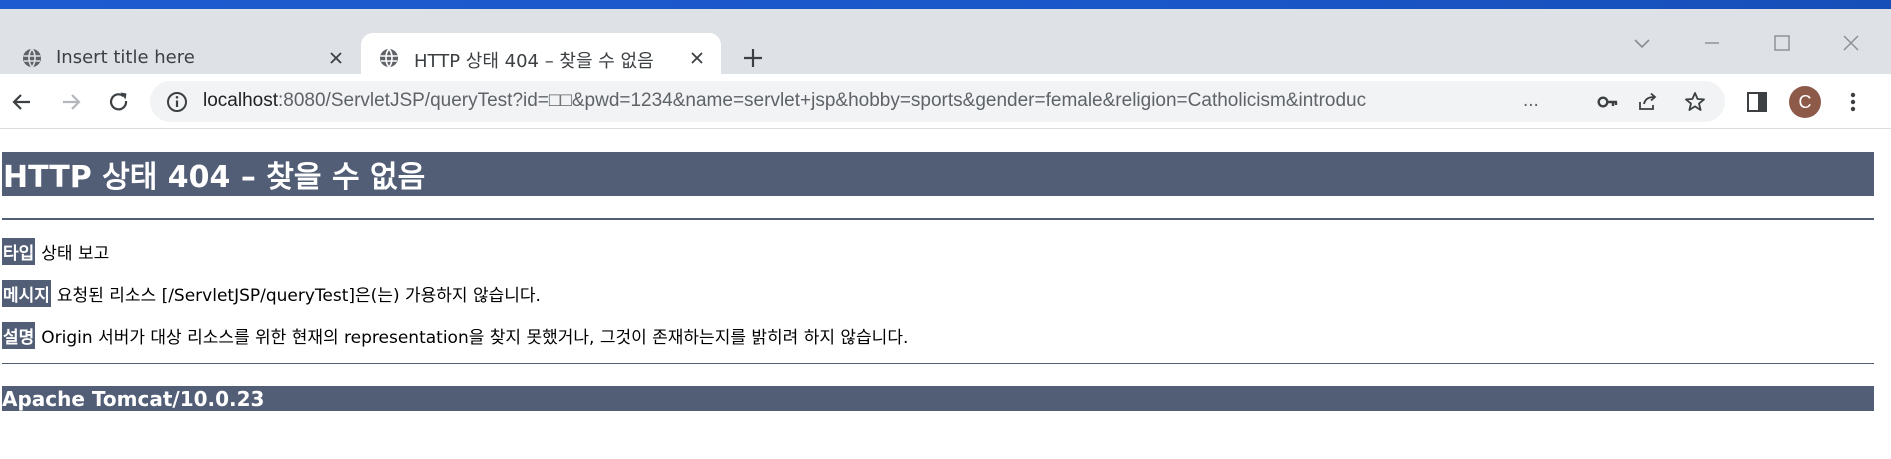  What do you see at coordinates (945, 4) in the screenshot?
I see `window-accent-strip` at bounding box center [945, 4].